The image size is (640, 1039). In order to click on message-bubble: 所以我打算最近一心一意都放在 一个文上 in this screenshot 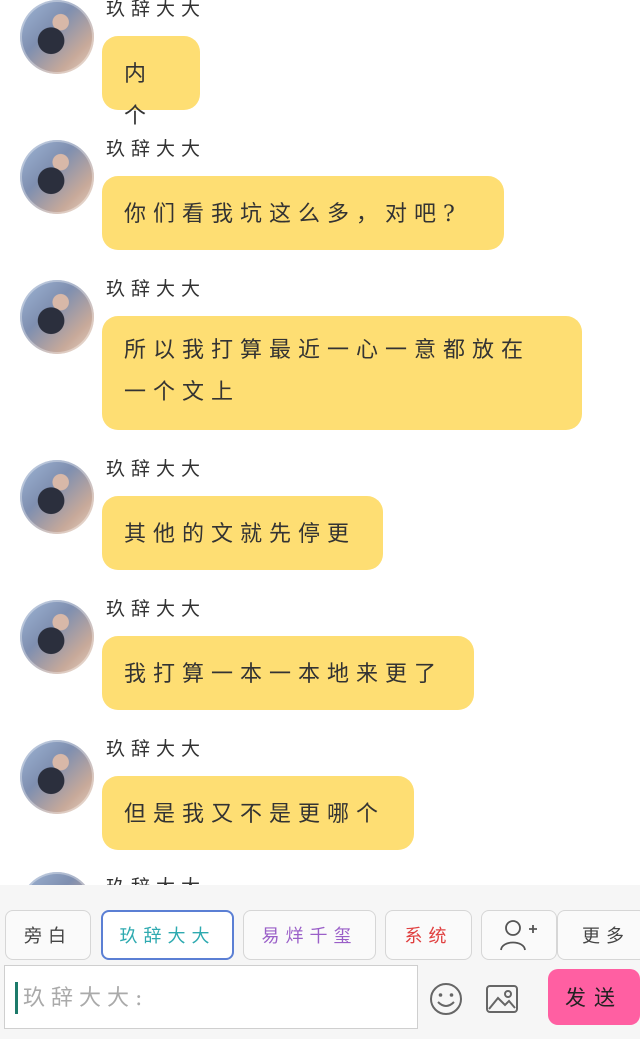, I will do `click(342, 373)`.